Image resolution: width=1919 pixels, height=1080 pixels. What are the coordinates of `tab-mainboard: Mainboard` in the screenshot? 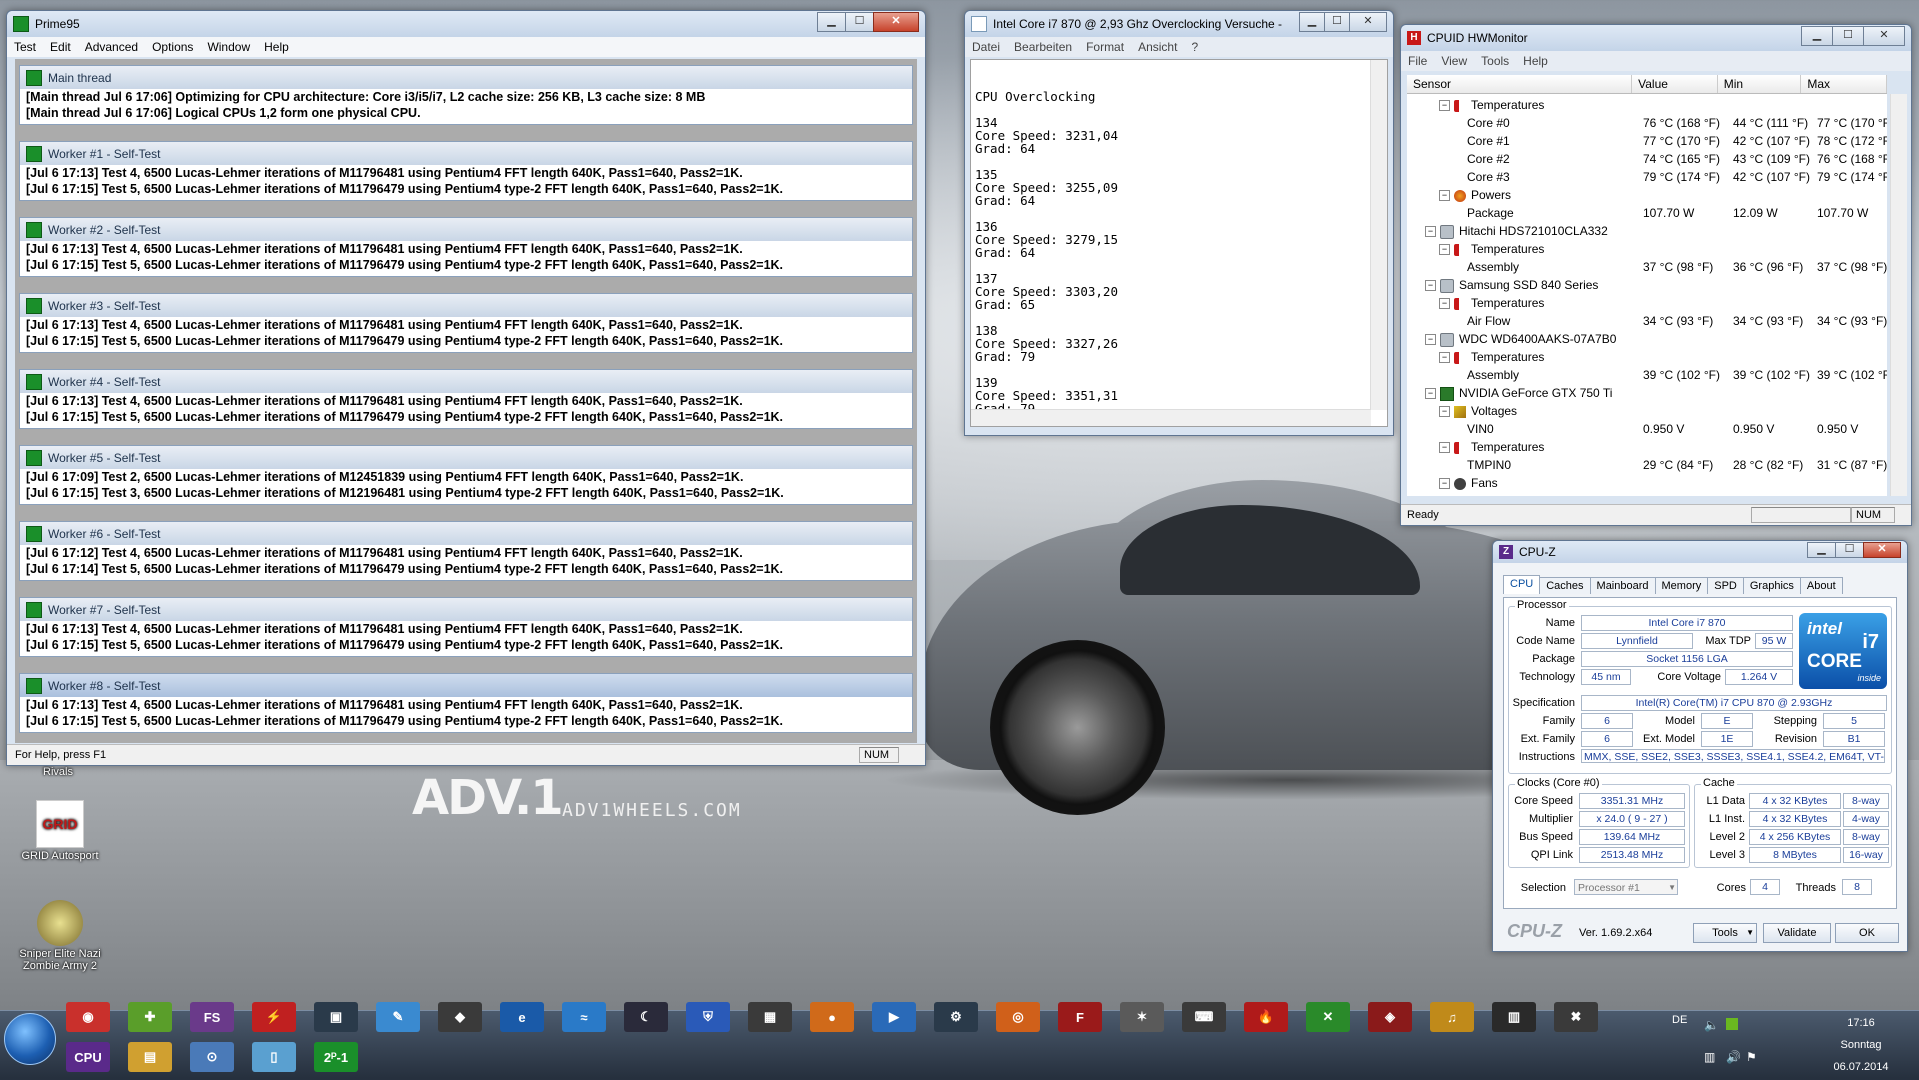 It's located at (1622, 585).